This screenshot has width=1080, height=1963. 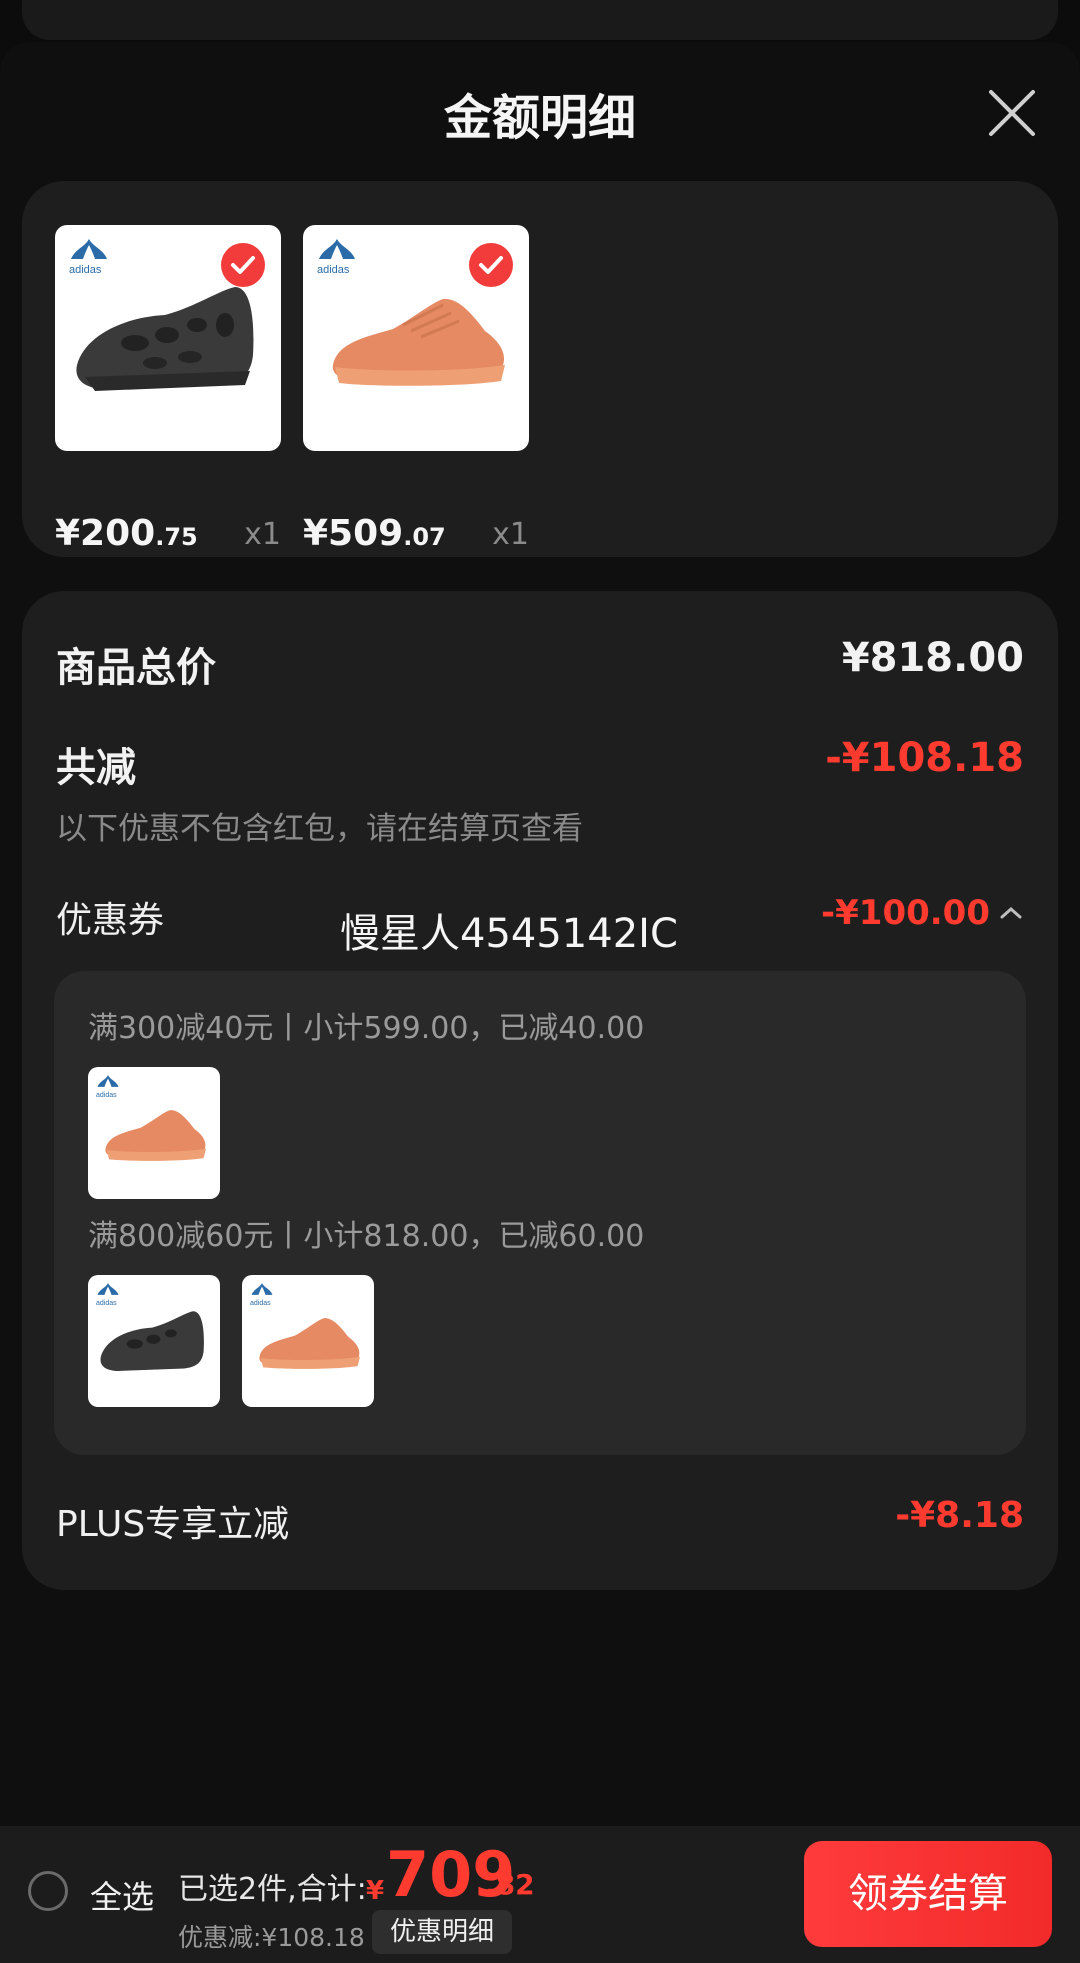 I want to click on plus-discount-value: -¥8.18, so click(x=959, y=1515).